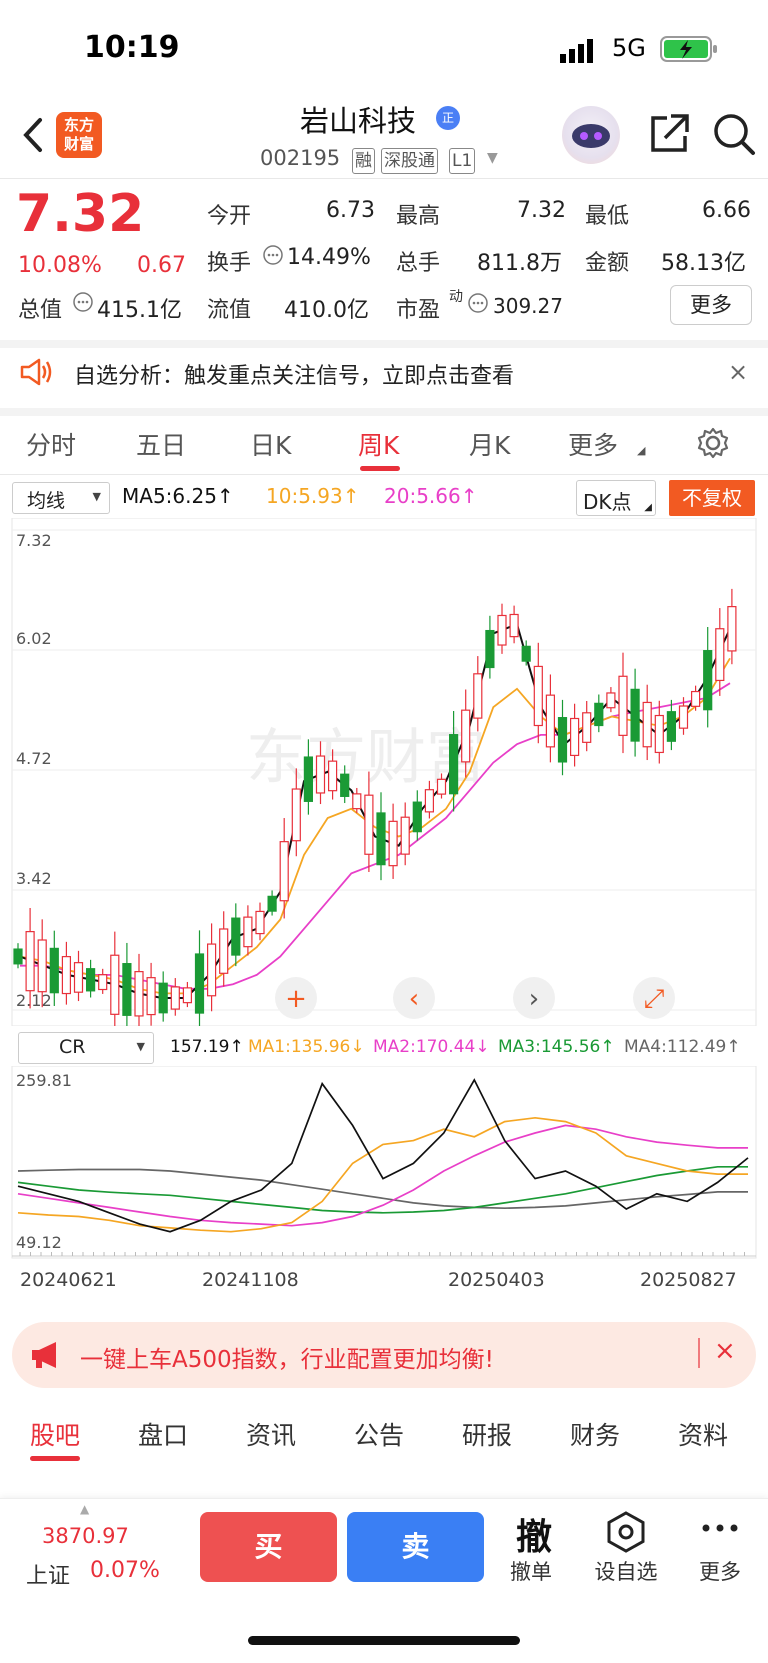  Describe the element at coordinates (593, 444) in the screenshot. I see `tab-more: 更多` at that location.